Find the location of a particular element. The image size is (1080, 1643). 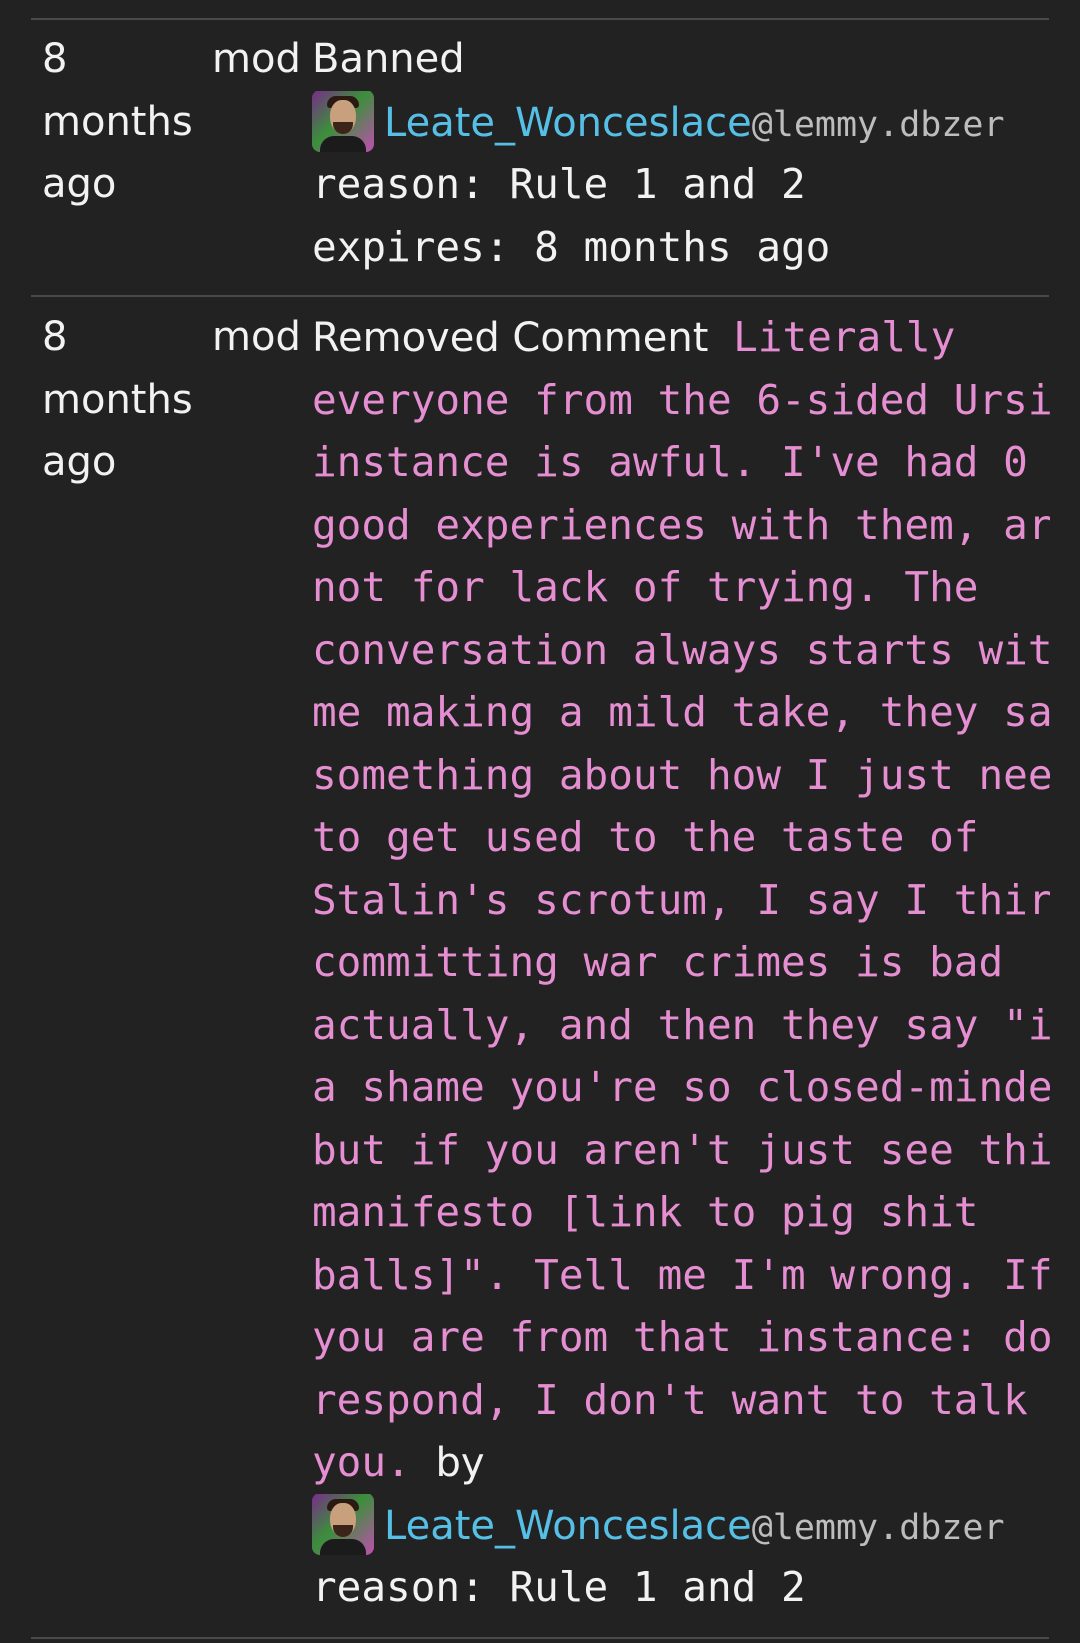

ban-expires: expires: 8 months ago is located at coordinates (571, 246).